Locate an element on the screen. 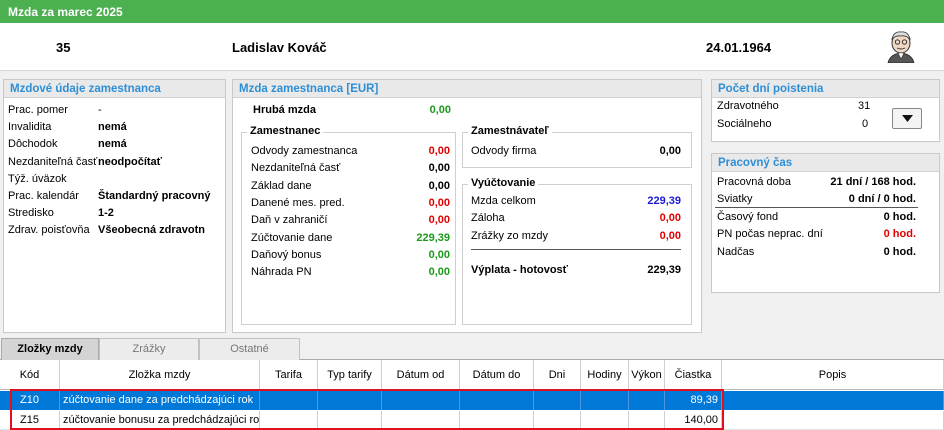  col-hours-header: Hodiny is located at coordinates (605, 375).